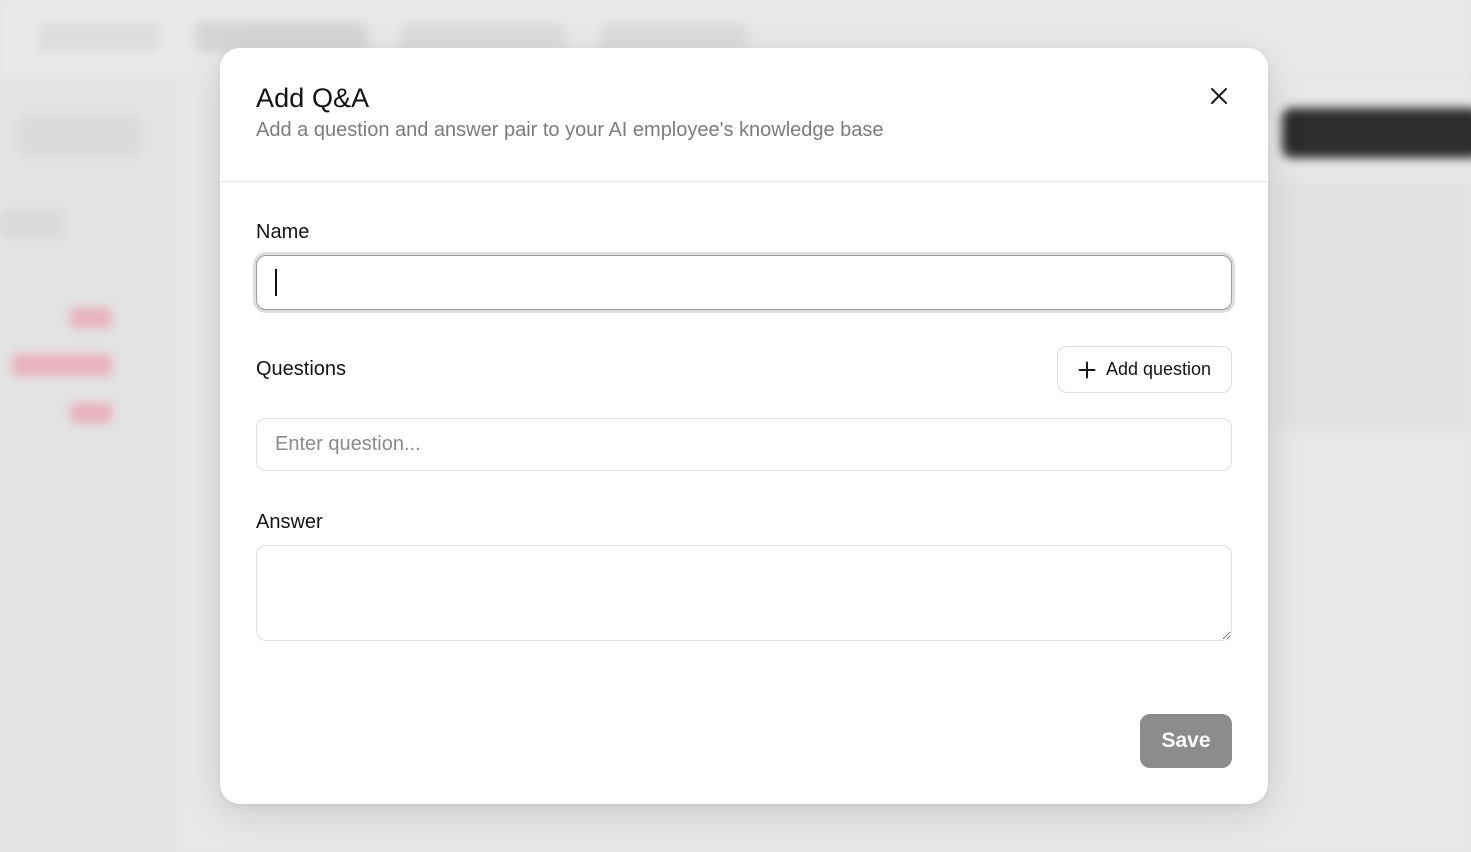 This screenshot has height=852, width=1471. What do you see at coordinates (313, 98) in the screenshot?
I see `dialog-title: Add Q&A` at bounding box center [313, 98].